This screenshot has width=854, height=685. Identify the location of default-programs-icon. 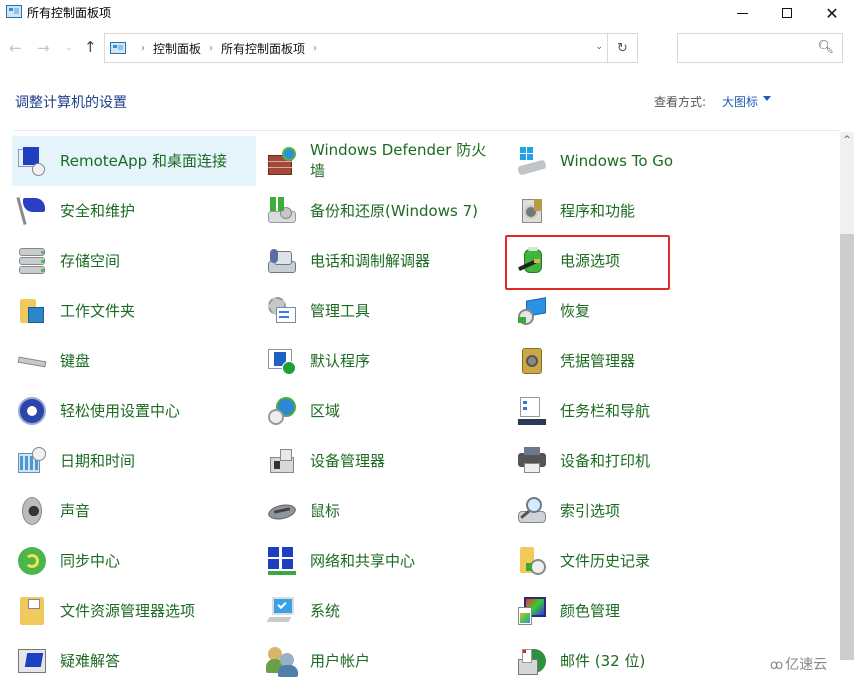
(282, 361).